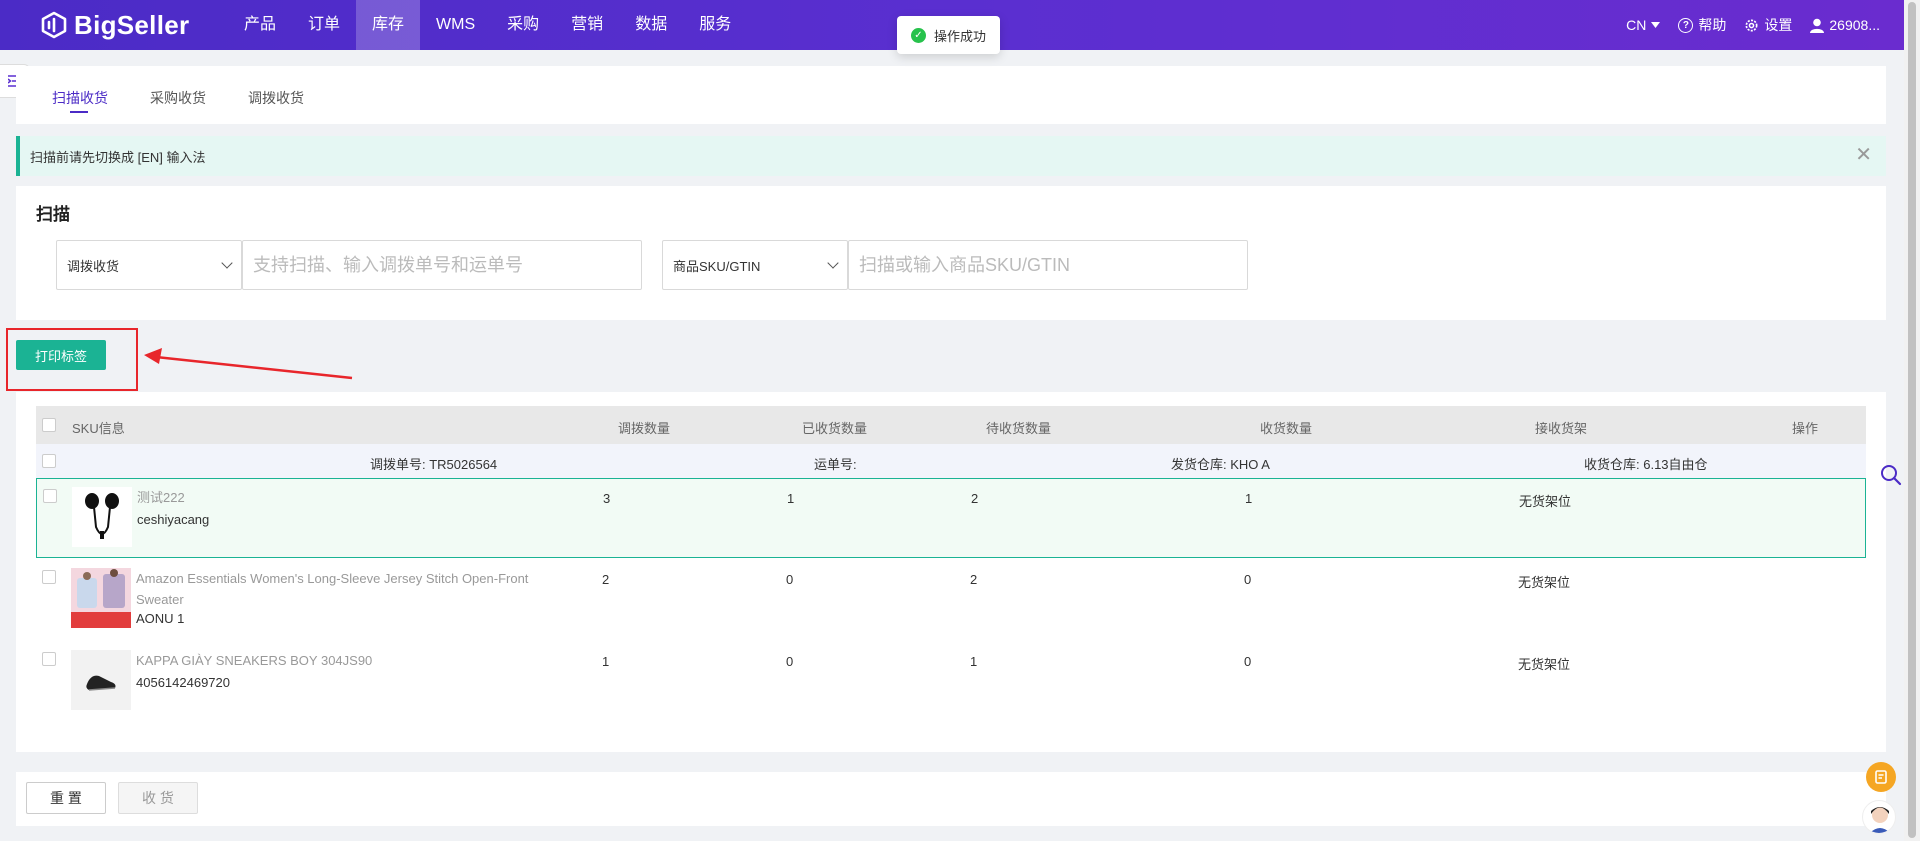 The height and width of the screenshot is (841, 1920). Describe the element at coordinates (324, 25) in the screenshot. I see `nav-orders: 订单` at that location.